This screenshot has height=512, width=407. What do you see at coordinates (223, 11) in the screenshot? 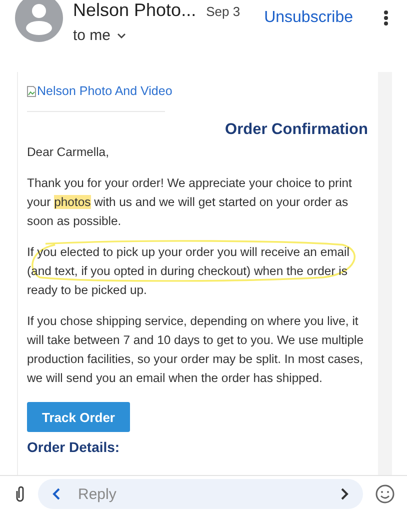
I see `email-date: Sep 3` at bounding box center [223, 11].